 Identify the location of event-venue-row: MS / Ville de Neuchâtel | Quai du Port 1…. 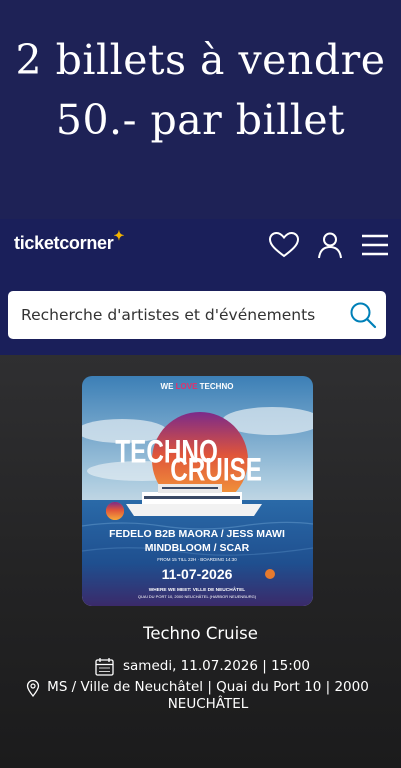
(201, 696).